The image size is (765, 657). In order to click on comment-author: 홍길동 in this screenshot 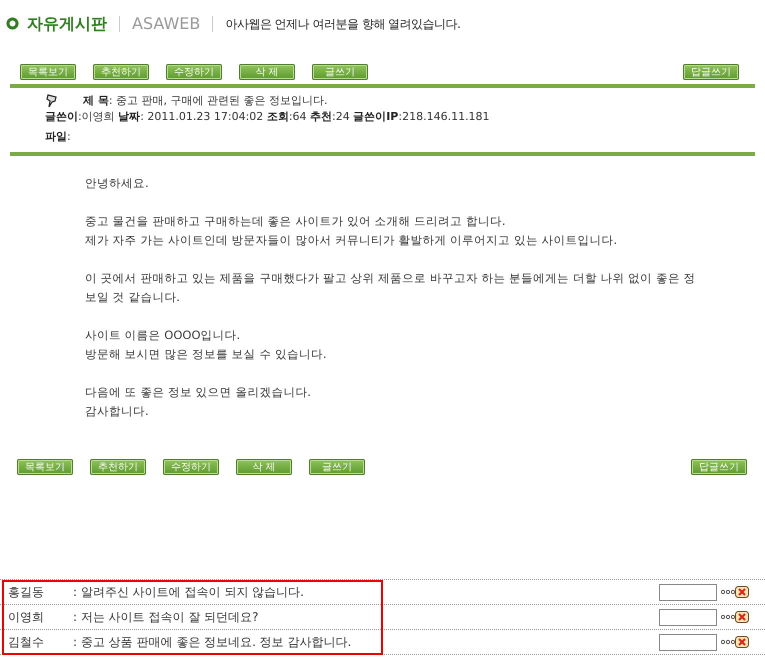, I will do `click(26, 592)`.